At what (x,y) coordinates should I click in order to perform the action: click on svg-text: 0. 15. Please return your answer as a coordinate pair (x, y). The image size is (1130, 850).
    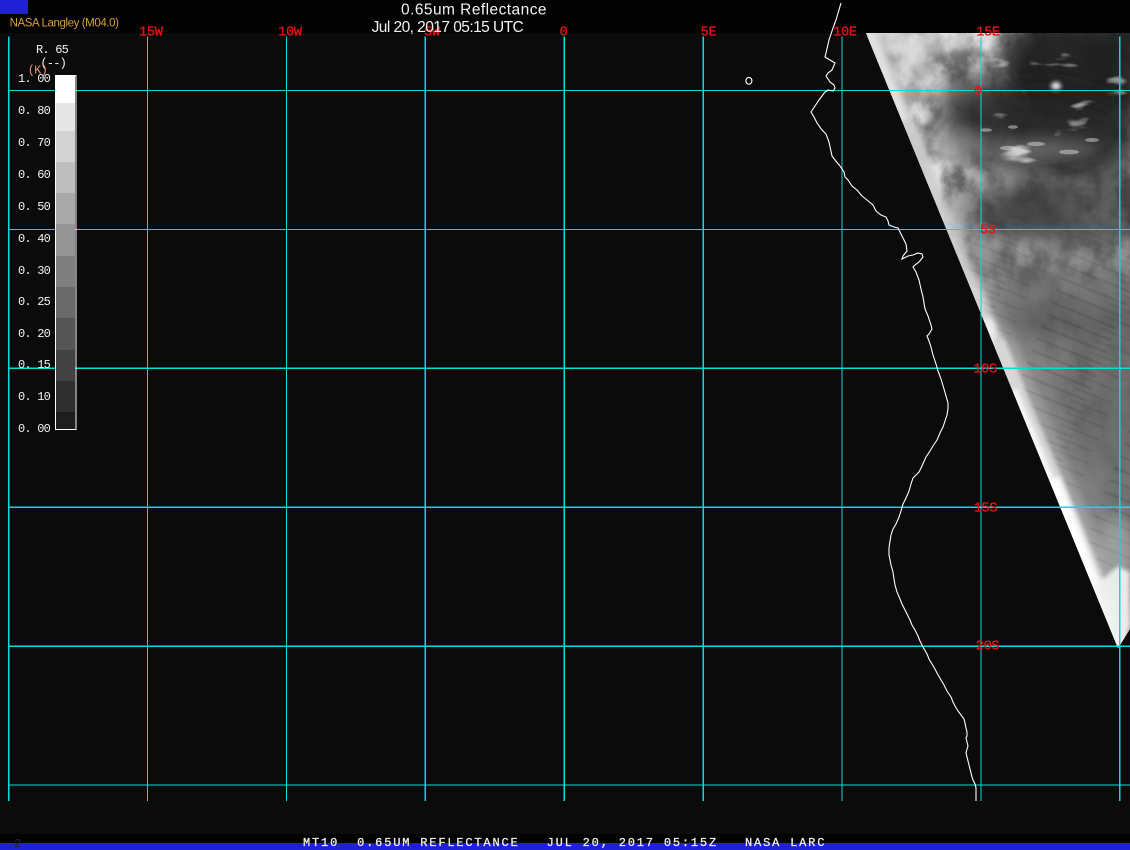
    Looking at the image, I should click on (34, 365).